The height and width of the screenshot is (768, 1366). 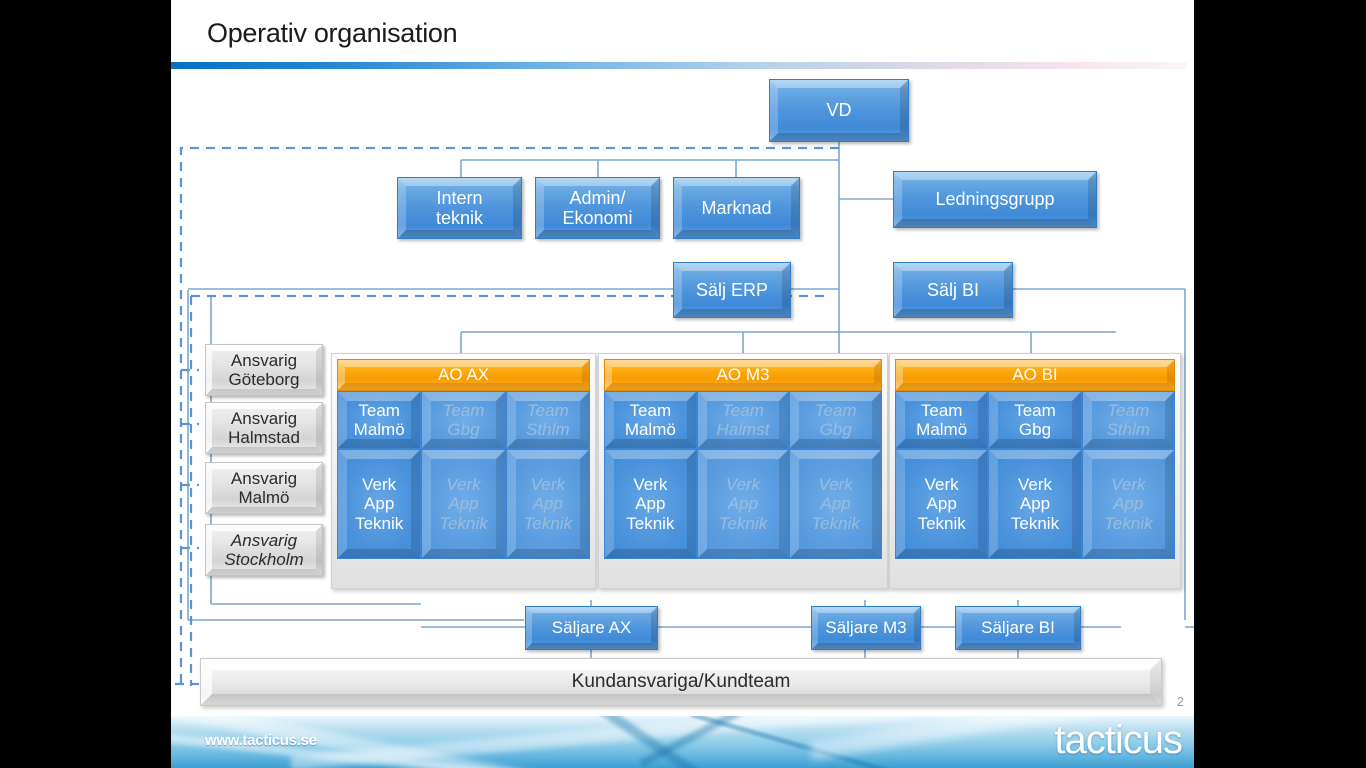 I want to click on node-ledningsgrupp-label: Ledningsgrupp, so click(x=995, y=199).